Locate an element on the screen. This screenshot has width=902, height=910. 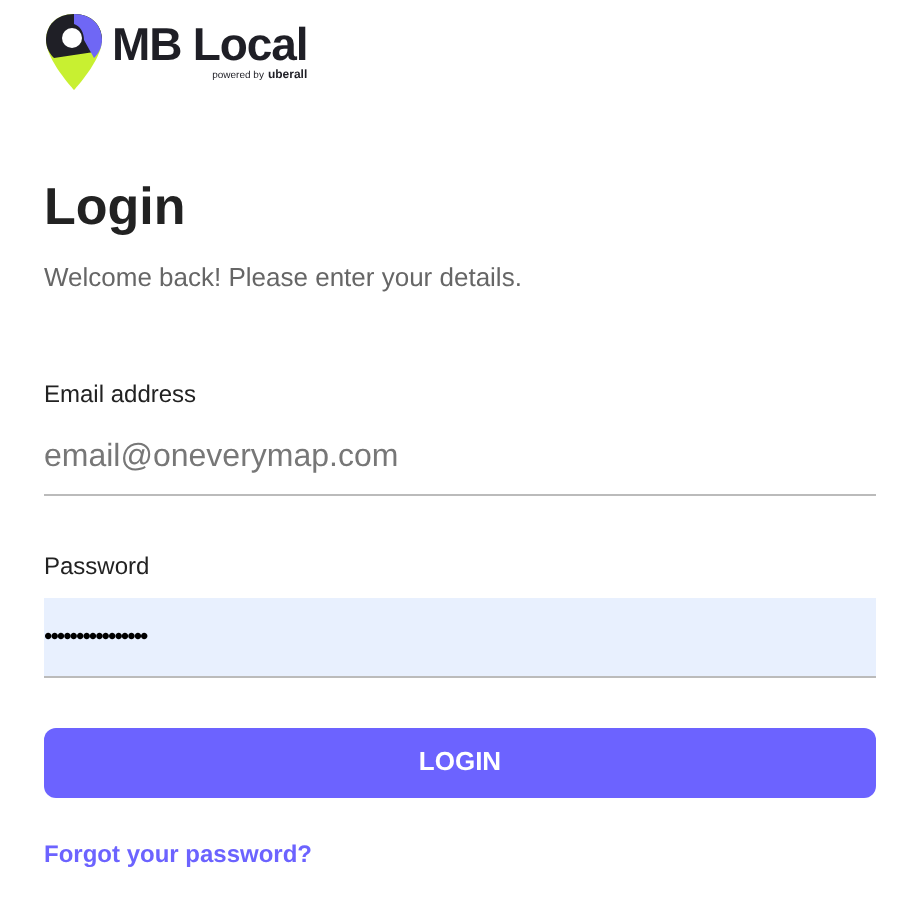
email-field: email@oneverymap.com is located at coordinates (460, 459).